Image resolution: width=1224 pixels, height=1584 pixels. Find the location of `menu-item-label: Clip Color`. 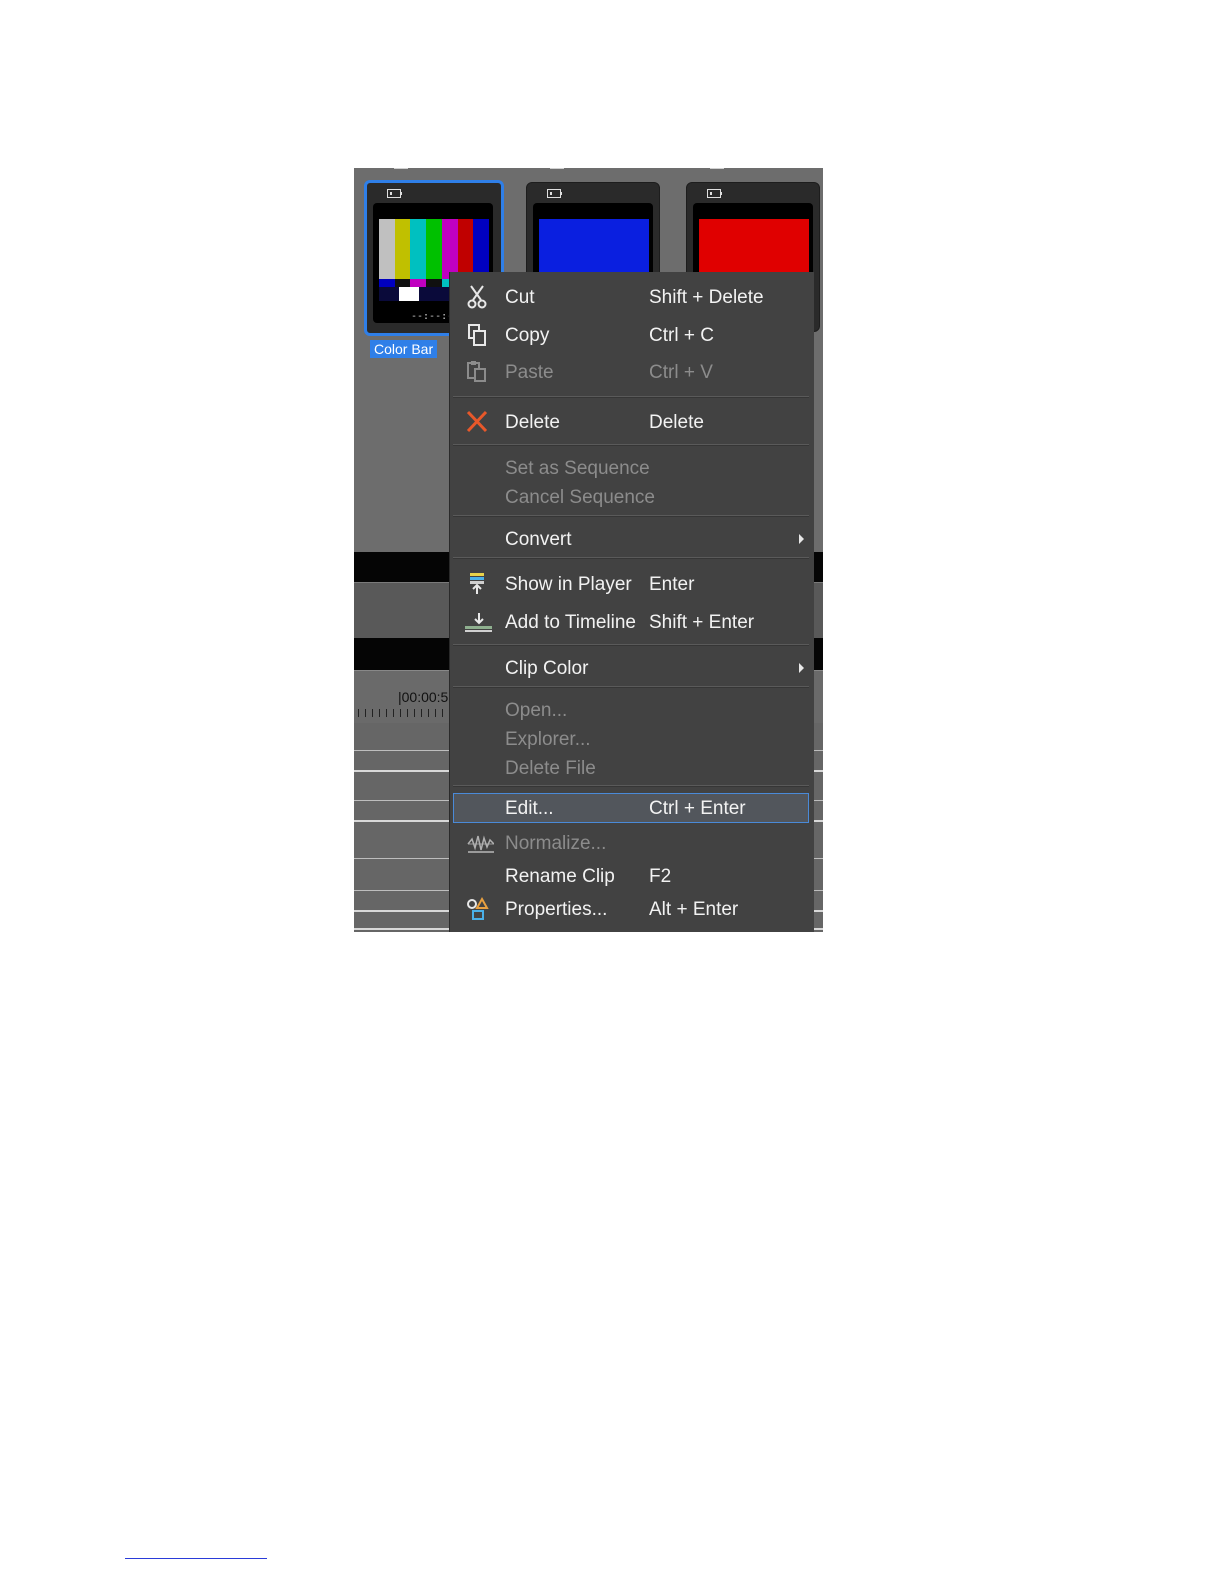

menu-item-label: Clip Color is located at coordinates (547, 668).